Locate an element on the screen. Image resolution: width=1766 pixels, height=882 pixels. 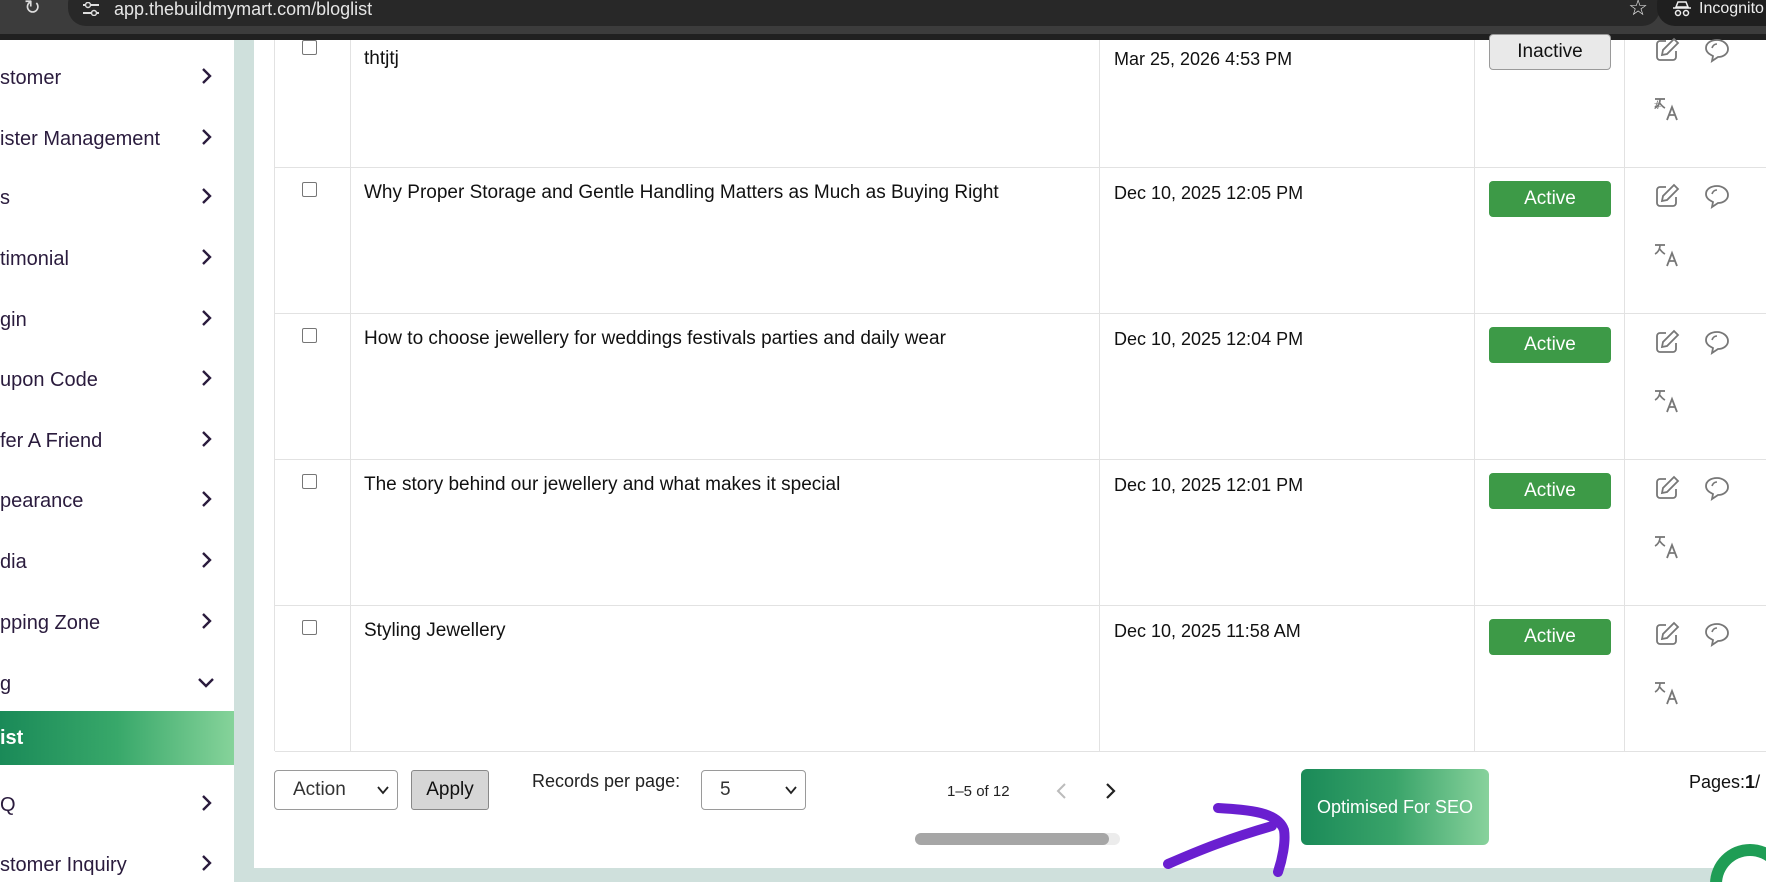
sidebar-item-coupon-code: upon Code is located at coordinates (117, 378).